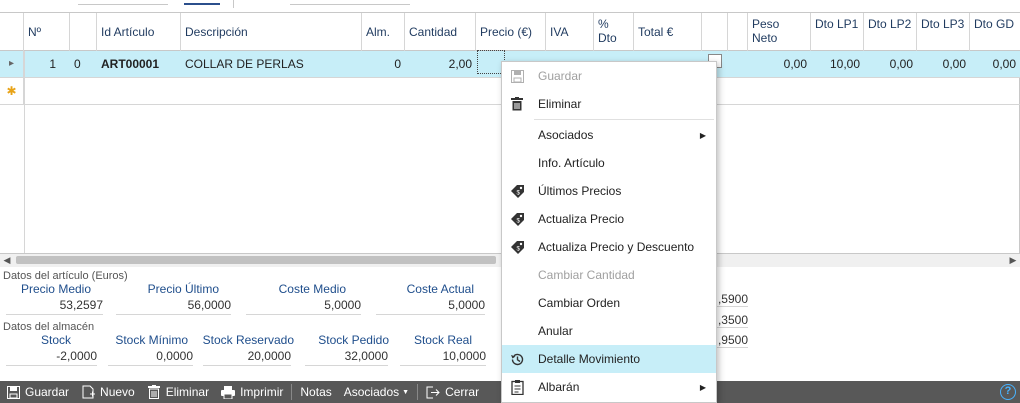 The width and height of the screenshot is (1020, 403). Describe the element at coordinates (995, 32) in the screenshot. I see `header-dto-gd: Dto GD` at that location.